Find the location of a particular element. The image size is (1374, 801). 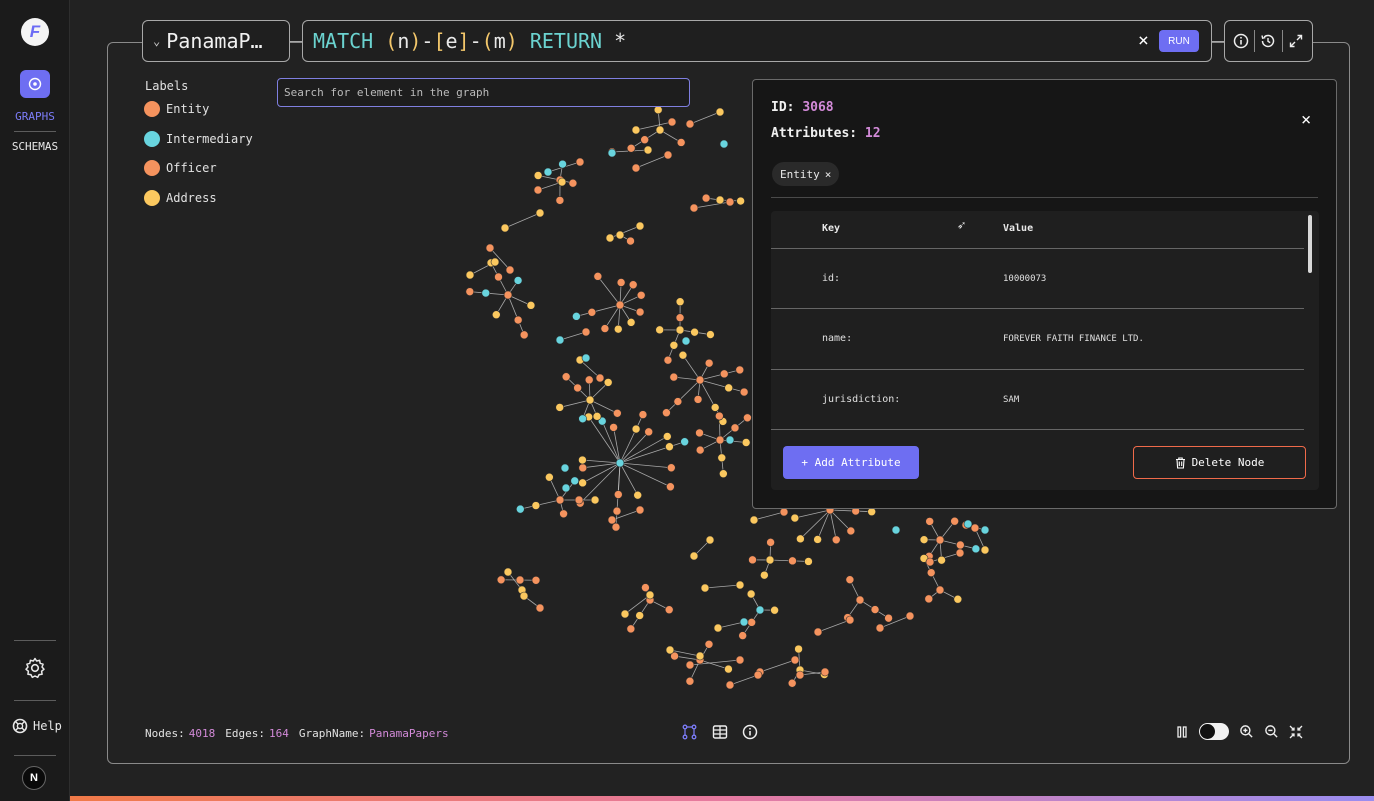

history-button is located at coordinates (1268, 41).